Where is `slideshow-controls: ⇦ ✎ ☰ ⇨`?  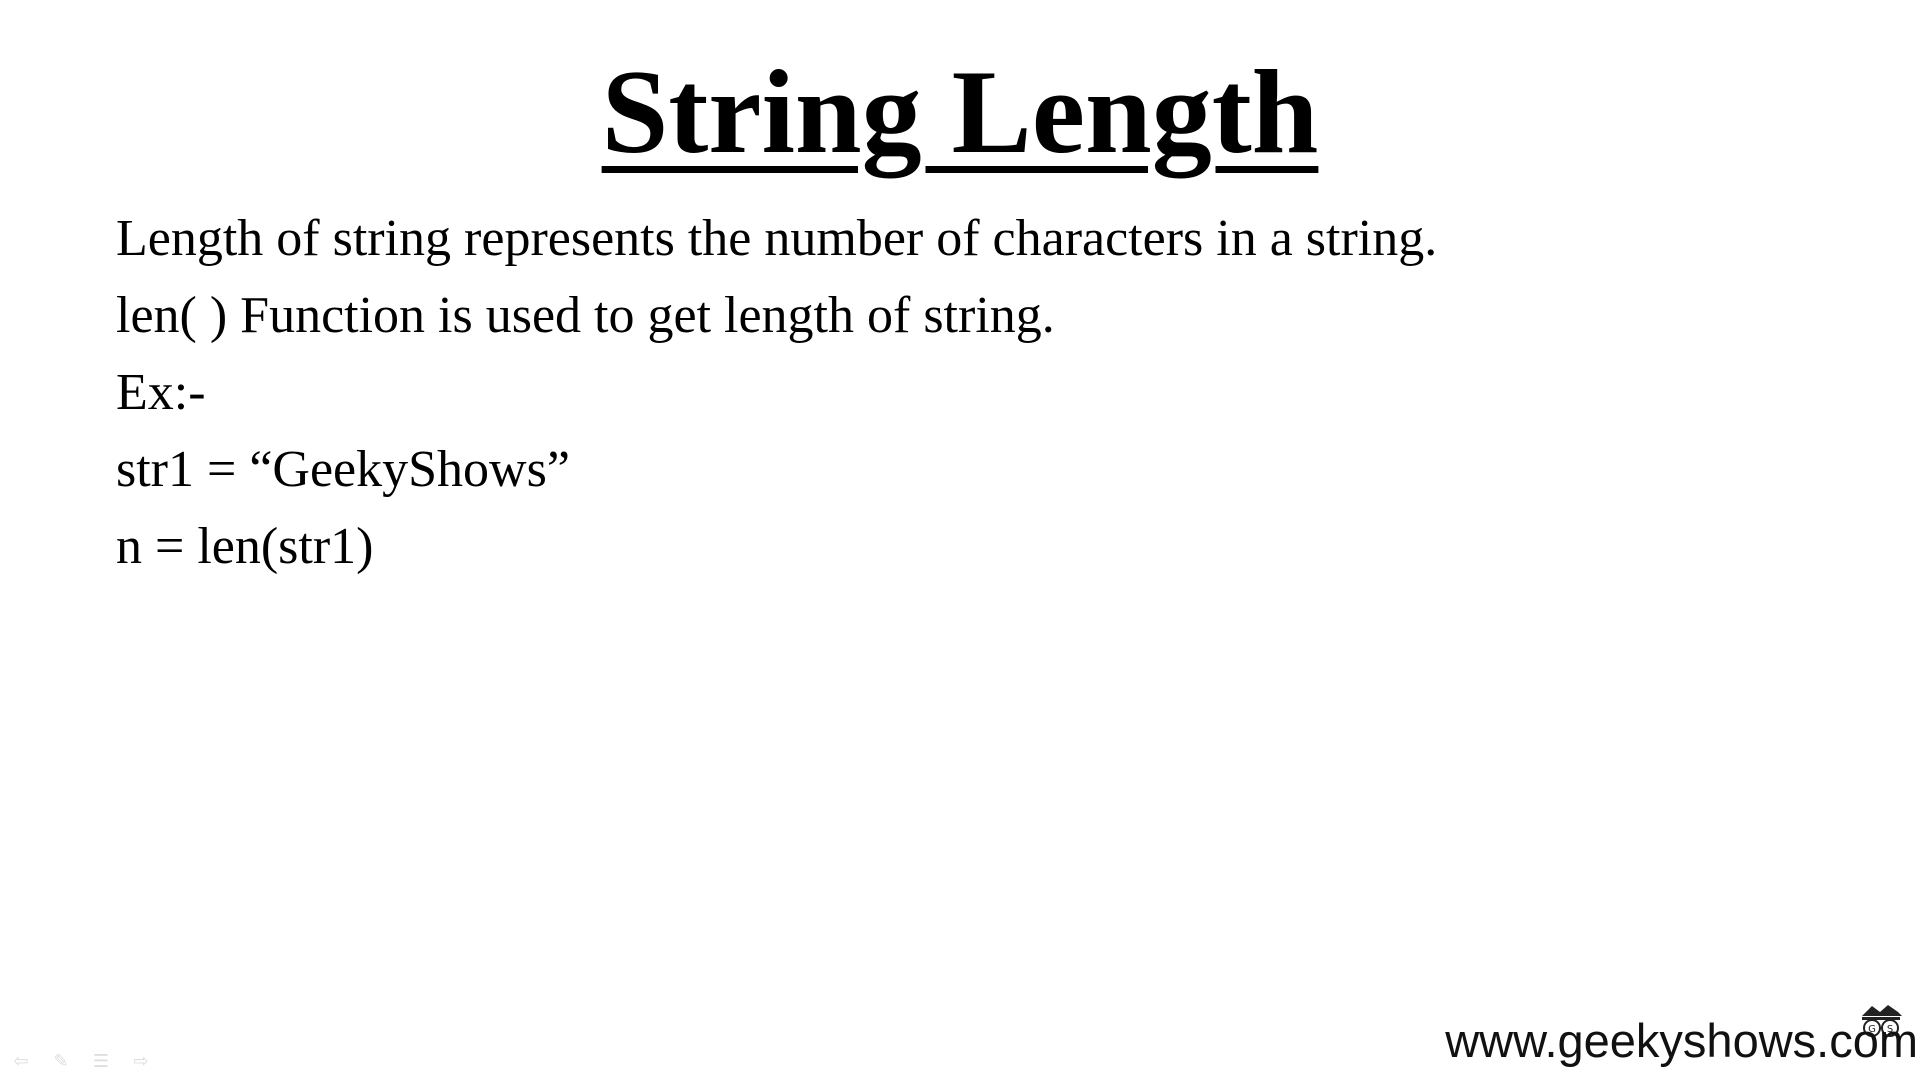 slideshow-controls: ⇦ ✎ ☰ ⇨ is located at coordinates (81, 1061).